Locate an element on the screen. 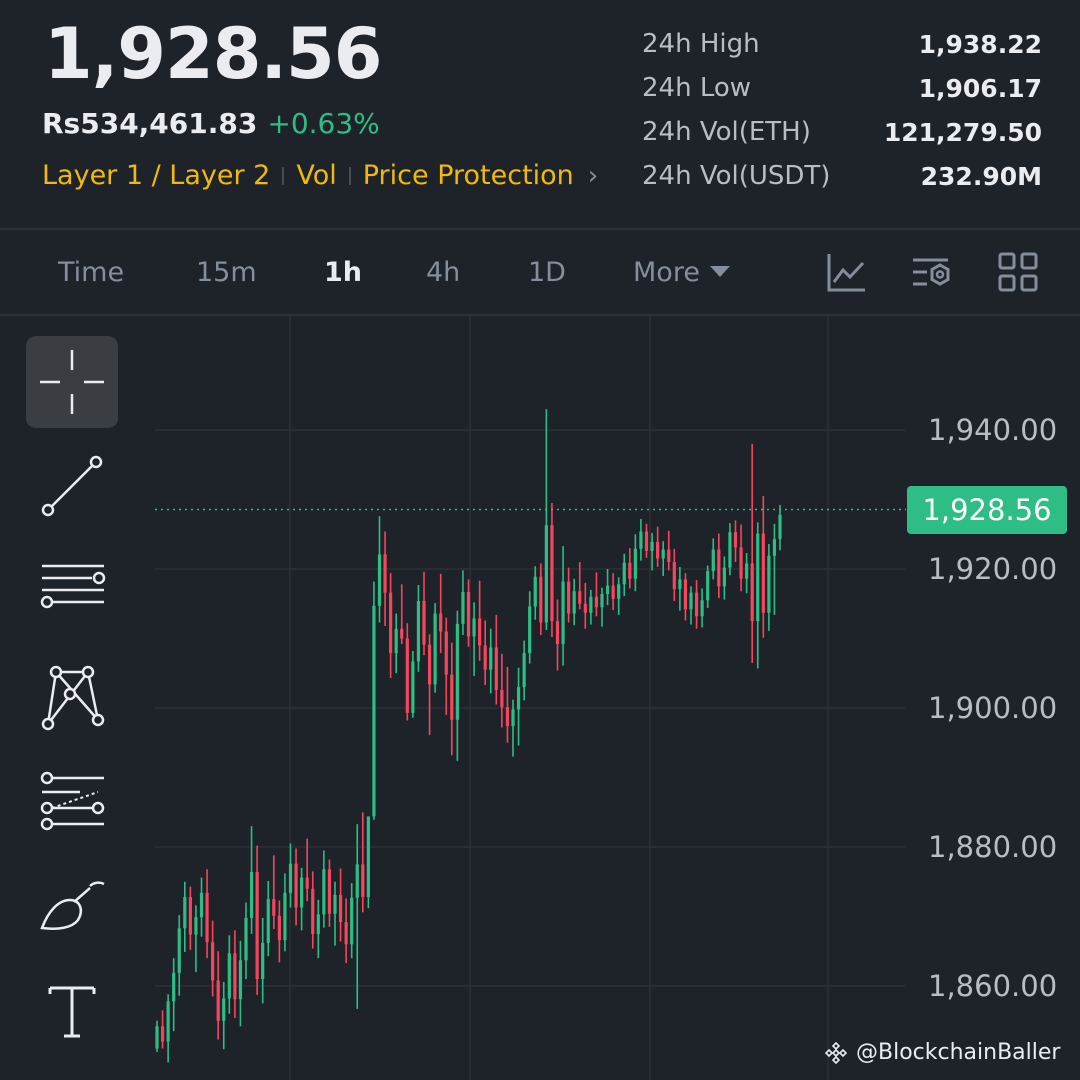 The width and height of the screenshot is (1080, 1080). more-dropdown: More is located at coordinates (681, 273).